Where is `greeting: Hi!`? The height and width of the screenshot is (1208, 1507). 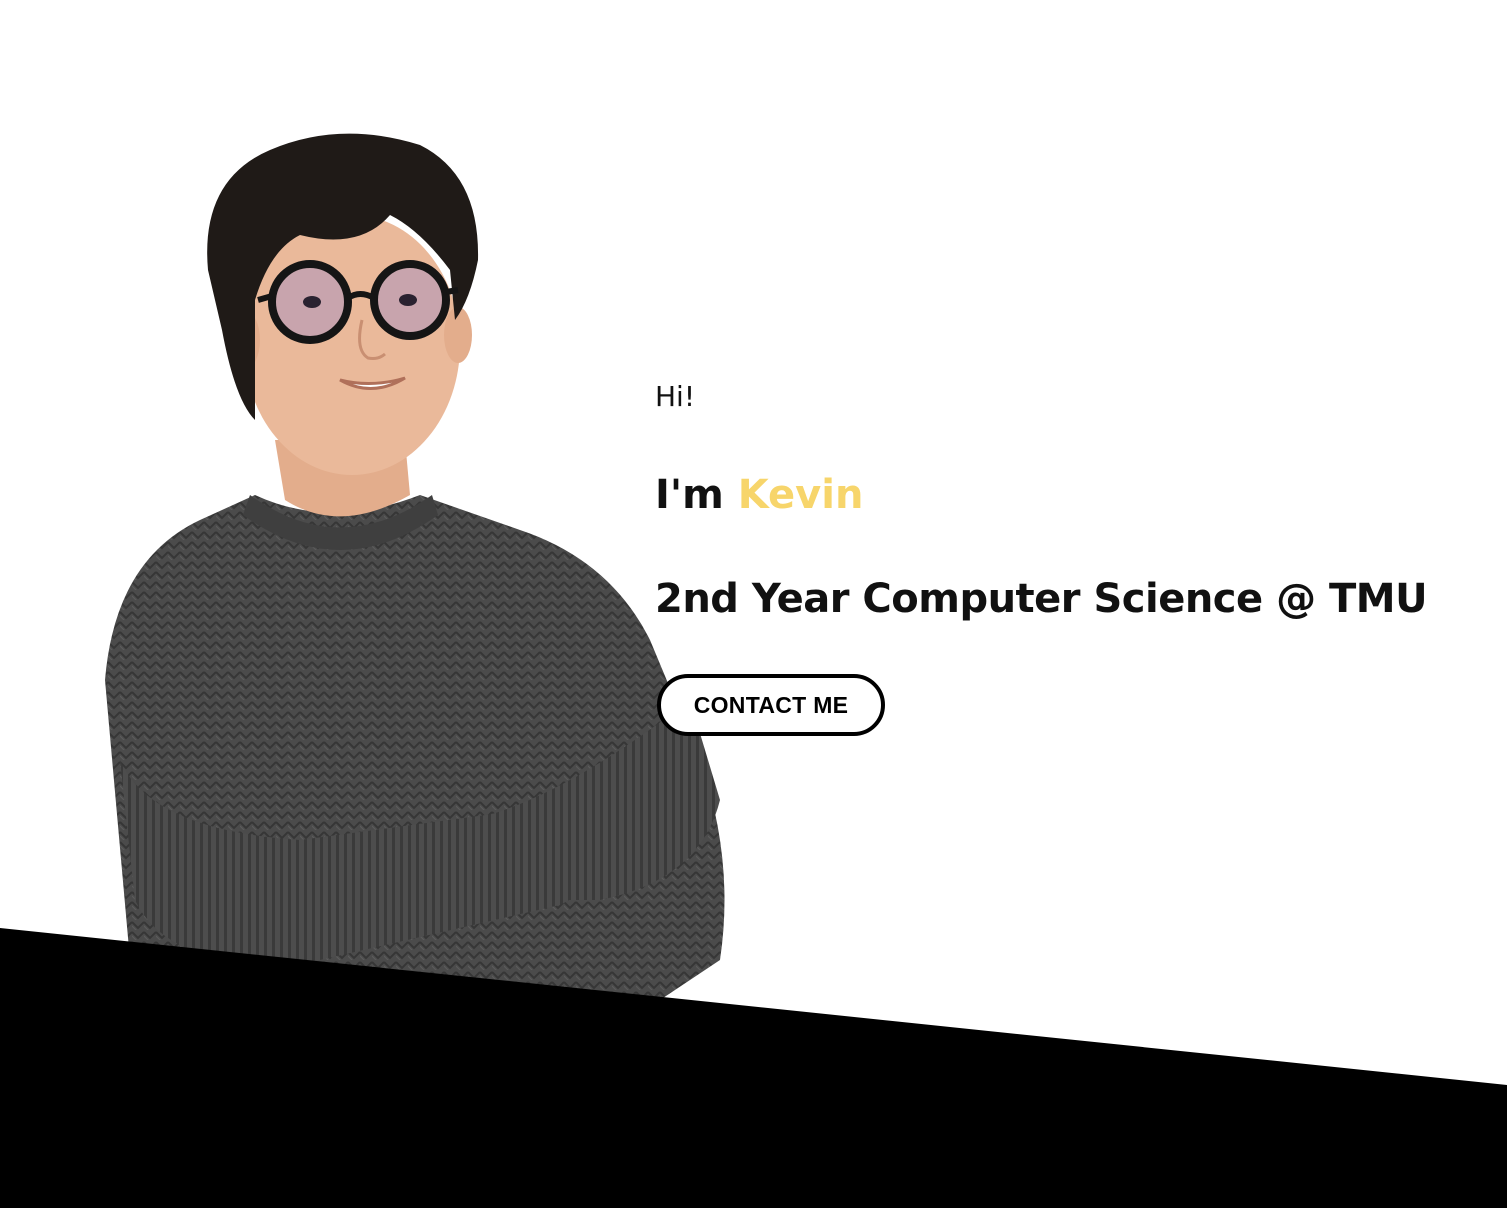 greeting: Hi! is located at coordinates (675, 396).